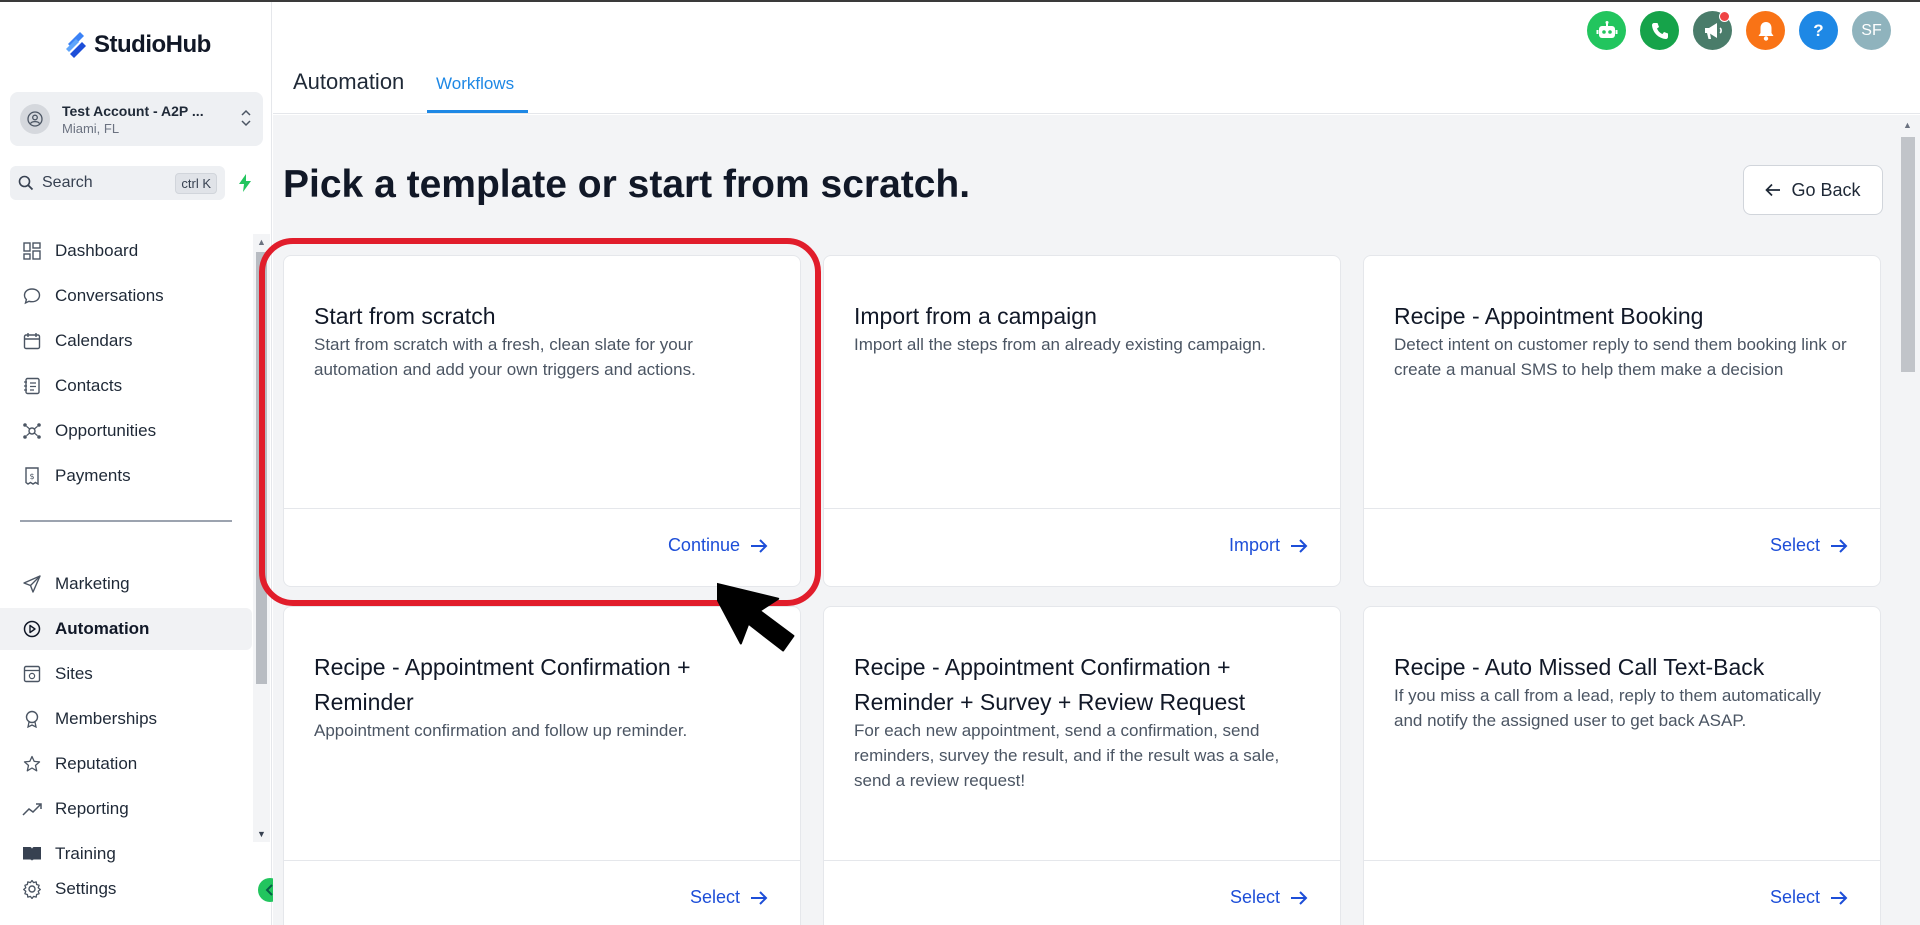  What do you see at coordinates (126, 386) in the screenshot?
I see `sidebar-item-contacts: Contacts` at bounding box center [126, 386].